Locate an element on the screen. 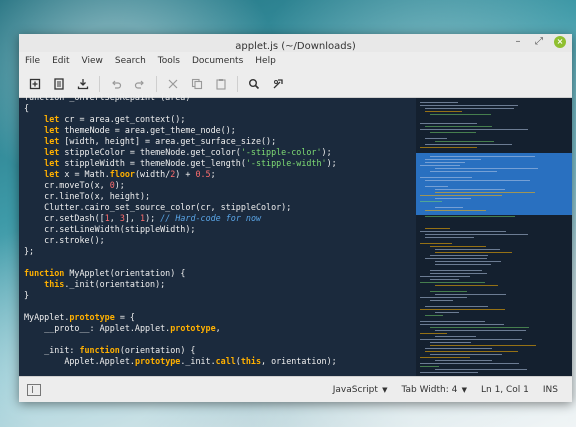 The image size is (576, 427). maximize-button: ⤢ is located at coordinates (539, 42).